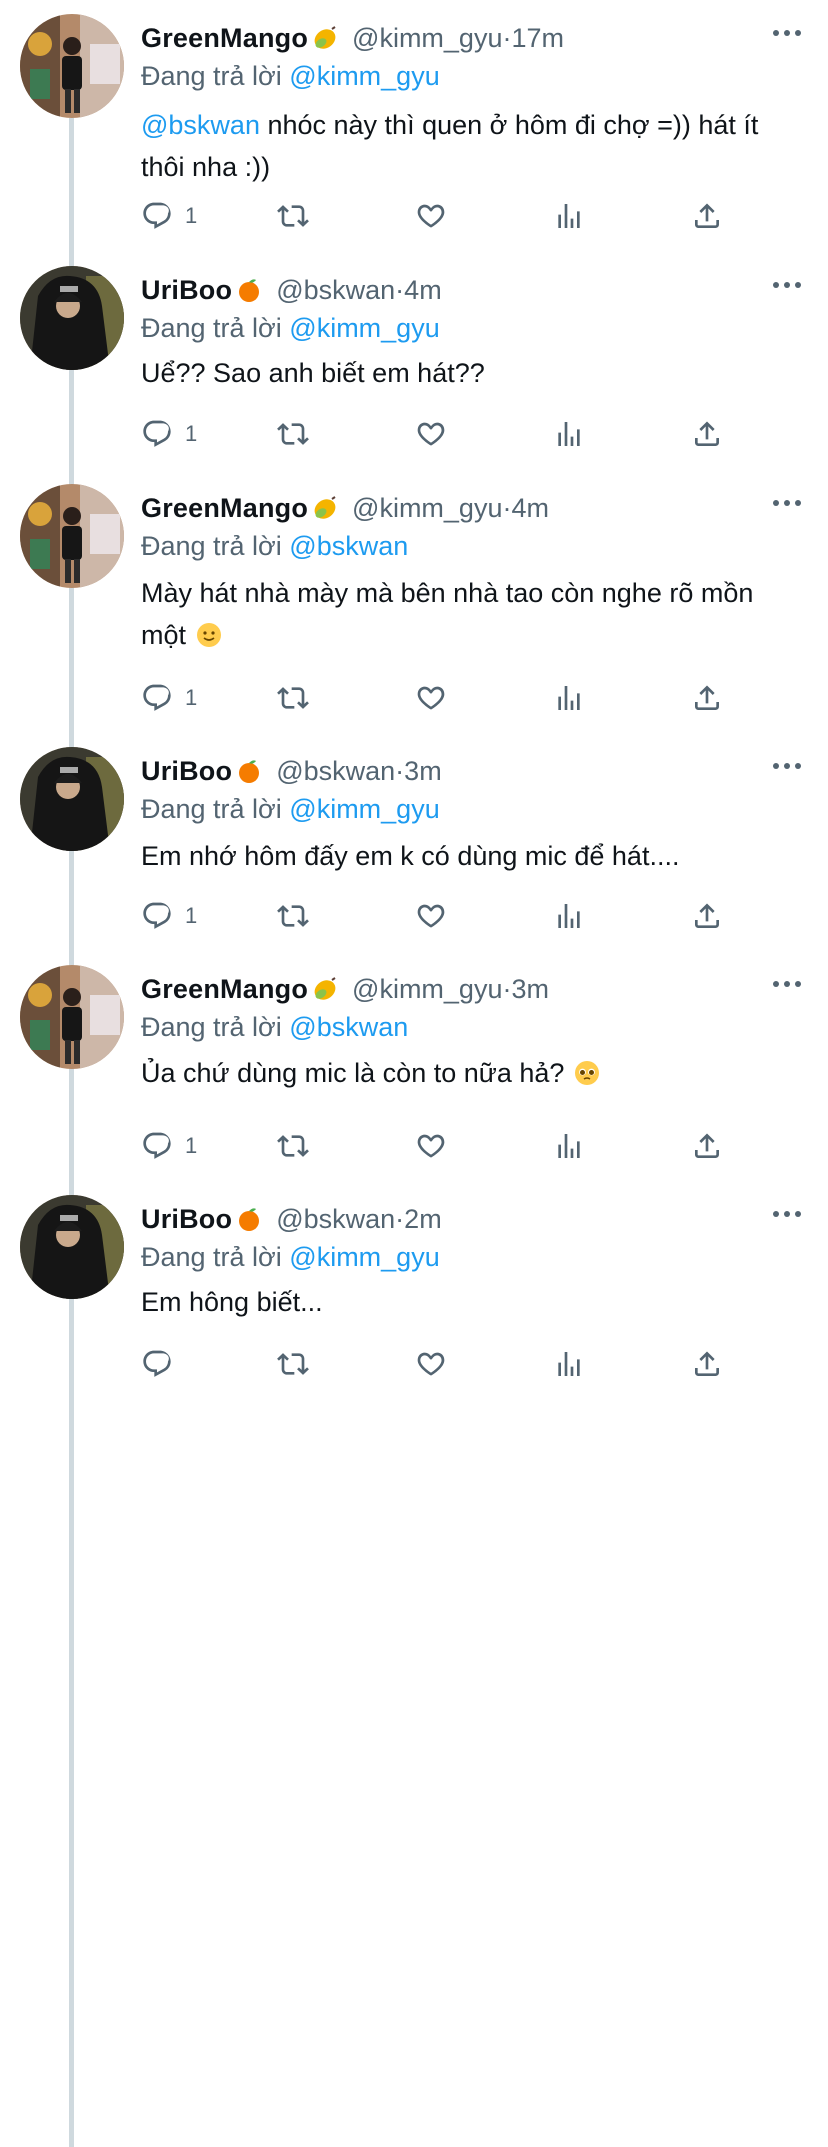 This screenshot has width=828, height=2147. What do you see at coordinates (313, 373) in the screenshot?
I see `tweet-body: Uể?? Sao anh biết em hát??` at bounding box center [313, 373].